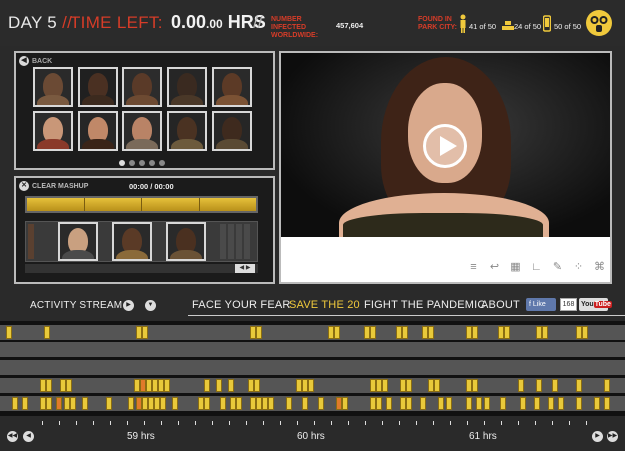  I want to click on skip-back-icon: ◀◀, so click(12, 436).